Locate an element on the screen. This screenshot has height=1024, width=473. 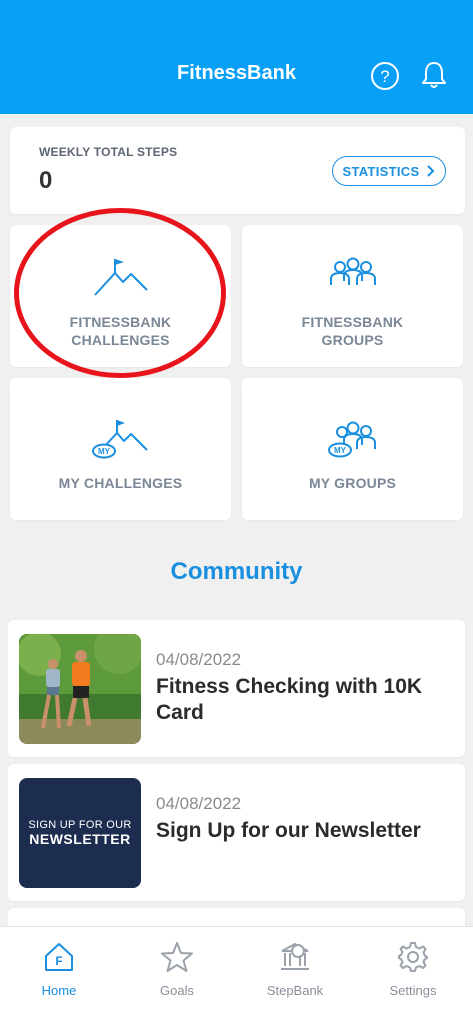
home-icon: F is located at coordinates (59, 957).